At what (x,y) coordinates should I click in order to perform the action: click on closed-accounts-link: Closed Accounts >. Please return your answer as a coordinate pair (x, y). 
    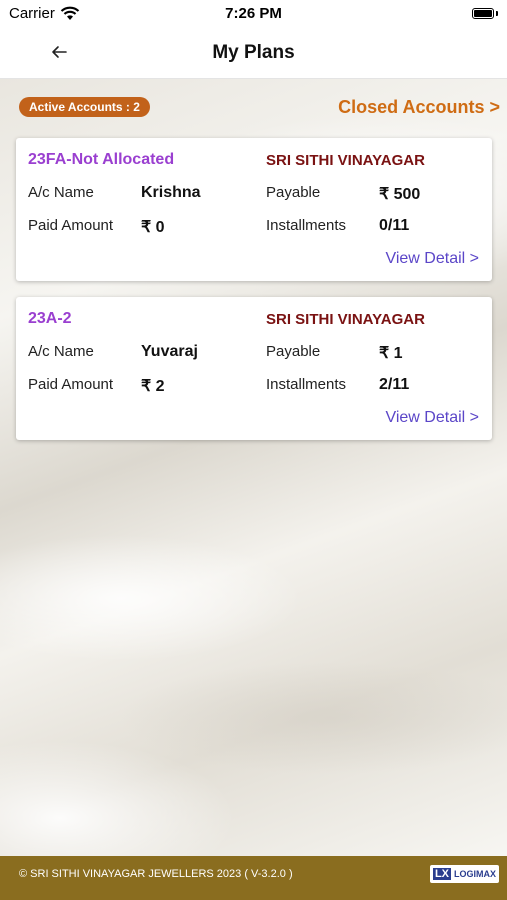
    Looking at the image, I should click on (419, 107).